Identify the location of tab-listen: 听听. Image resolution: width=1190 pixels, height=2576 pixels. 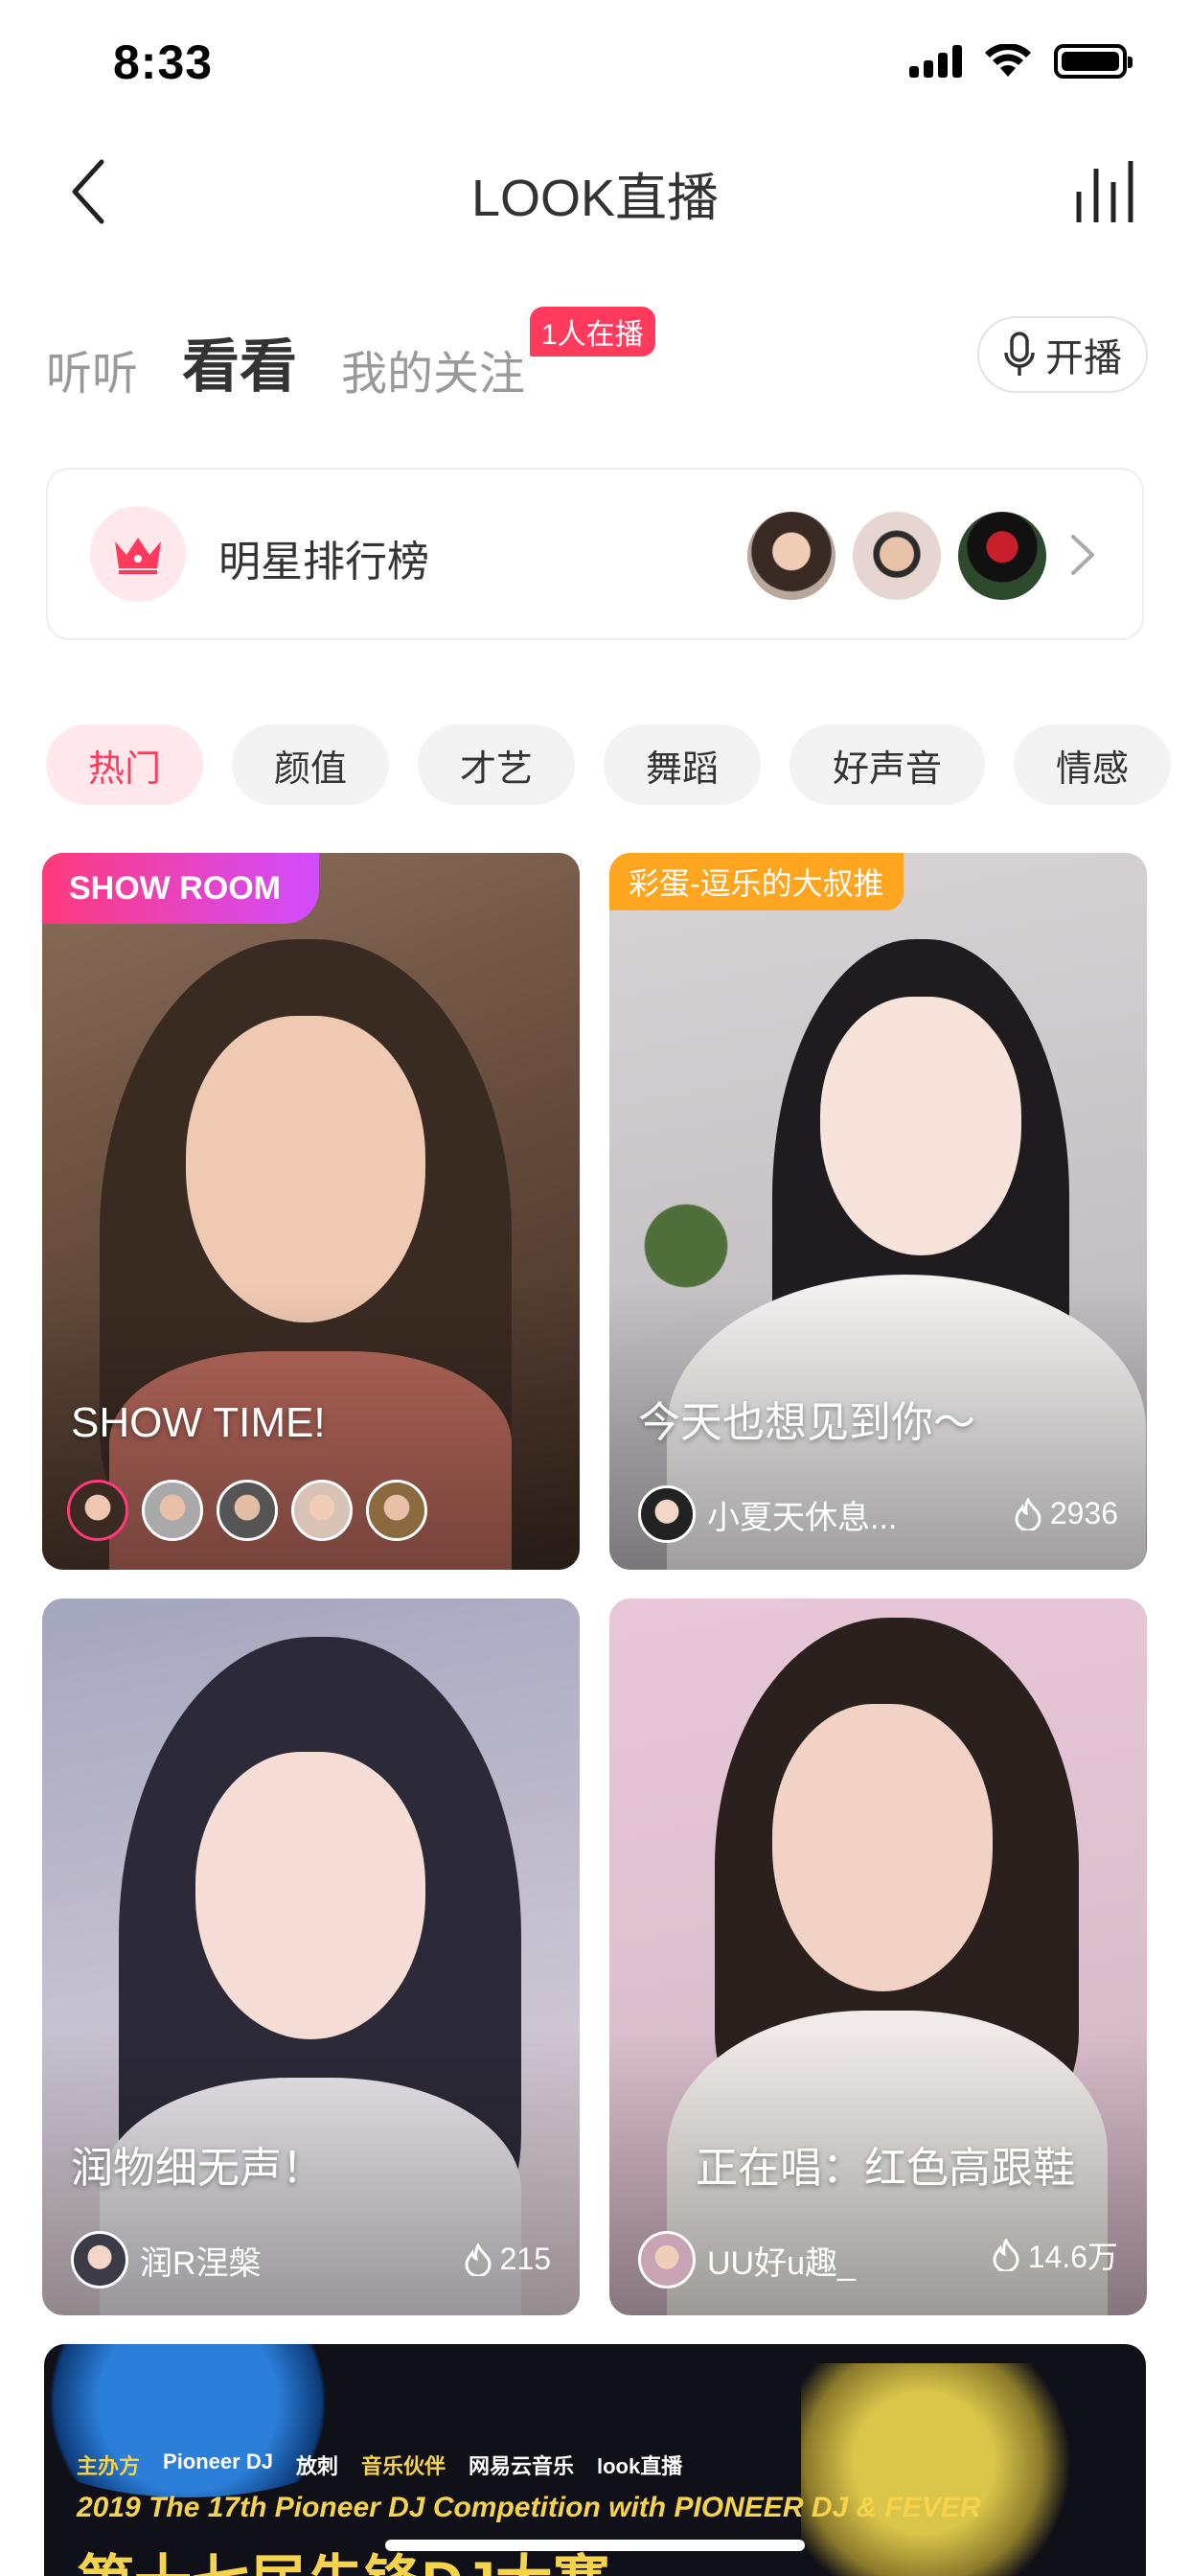
(92, 368).